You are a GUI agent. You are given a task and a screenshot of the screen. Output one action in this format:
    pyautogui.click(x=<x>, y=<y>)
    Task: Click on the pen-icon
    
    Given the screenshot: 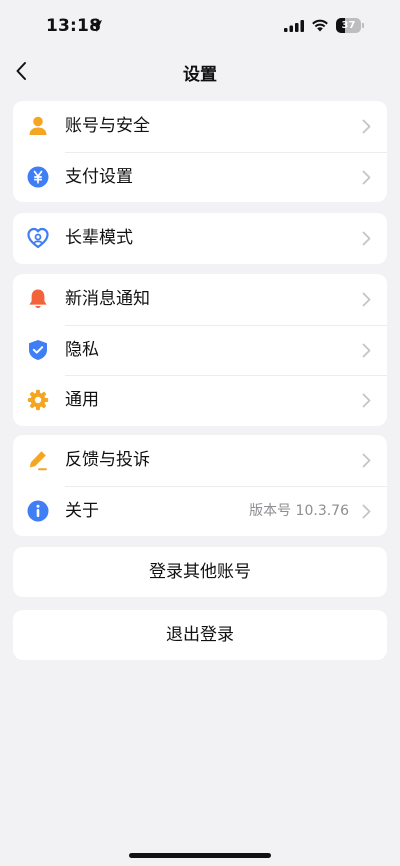 What is the action you would take?
    pyautogui.click(x=38, y=460)
    